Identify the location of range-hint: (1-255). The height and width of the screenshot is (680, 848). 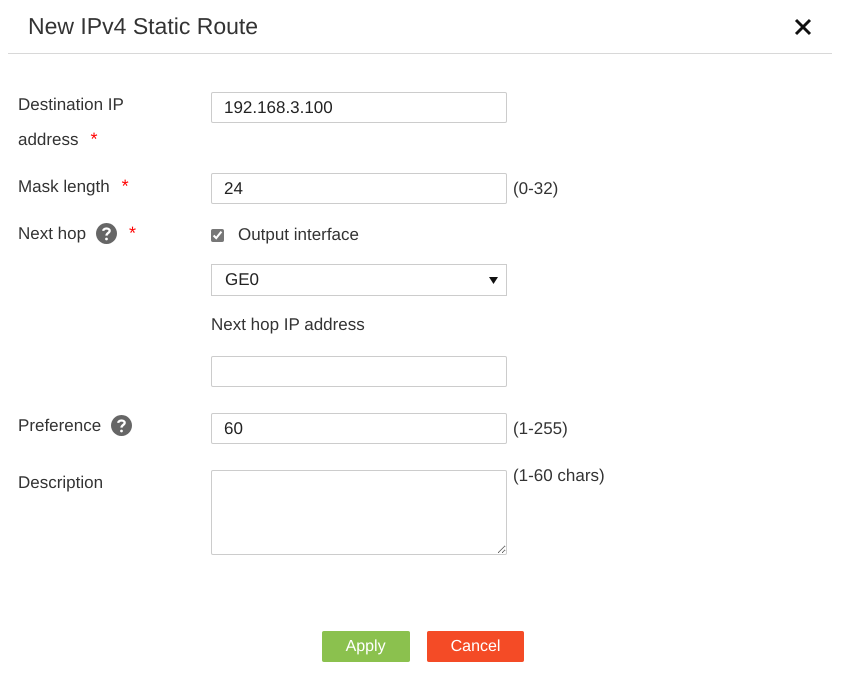
(540, 428).